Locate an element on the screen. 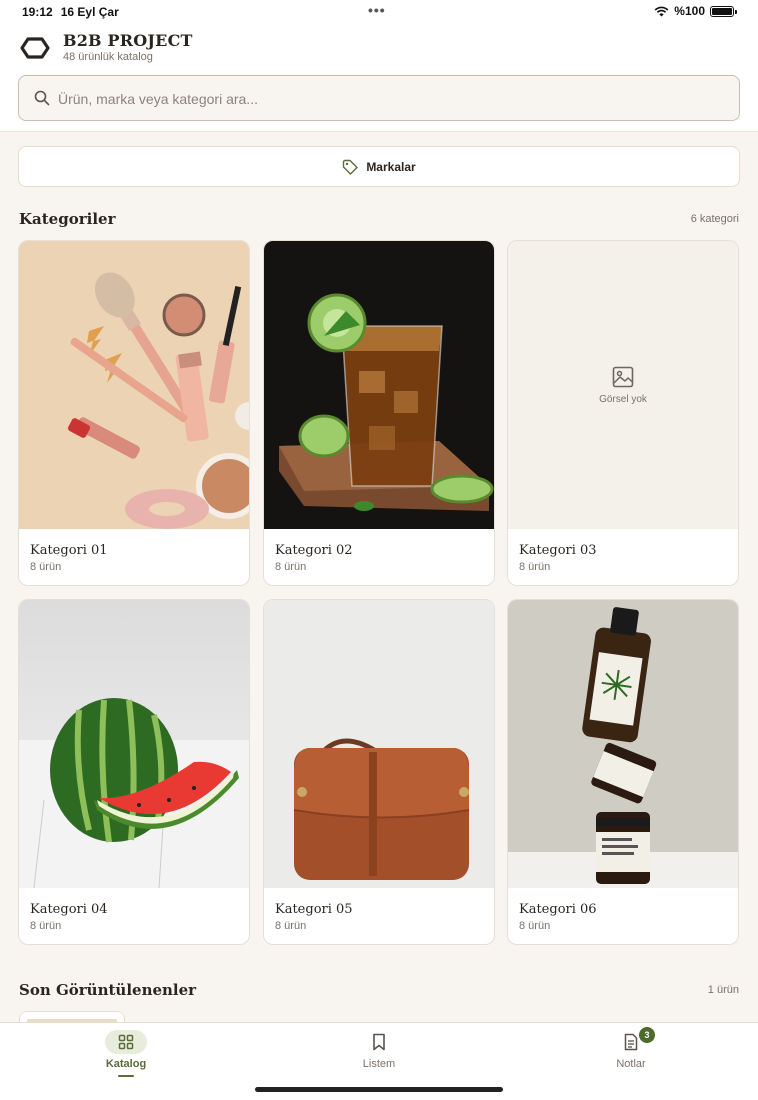 This screenshot has width=758, height=1100. catalog-subtitle: 48 ürünlük katalog is located at coordinates (108, 57).